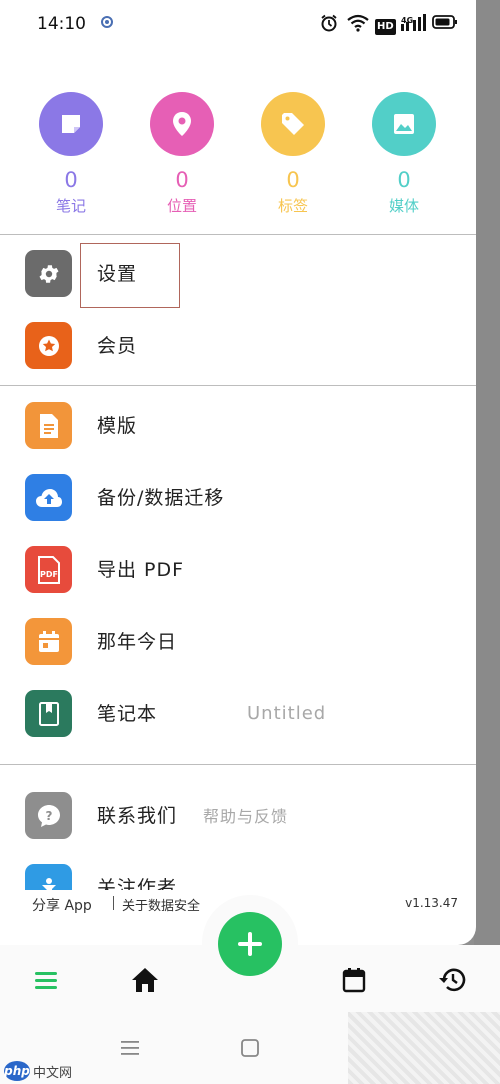  I want to click on recent-apps-icon, so click(130, 1050).